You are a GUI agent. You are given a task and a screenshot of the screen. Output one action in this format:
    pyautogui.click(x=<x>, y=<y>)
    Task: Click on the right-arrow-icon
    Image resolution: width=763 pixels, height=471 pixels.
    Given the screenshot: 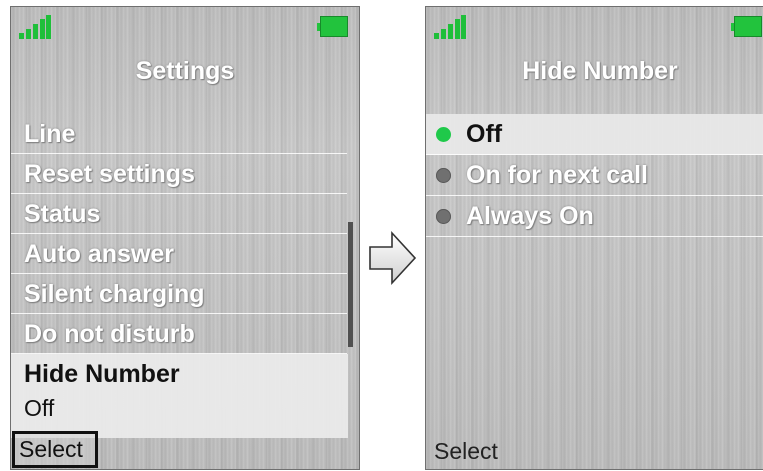 What is the action you would take?
    pyautogui.click(x=393, y=258)
    